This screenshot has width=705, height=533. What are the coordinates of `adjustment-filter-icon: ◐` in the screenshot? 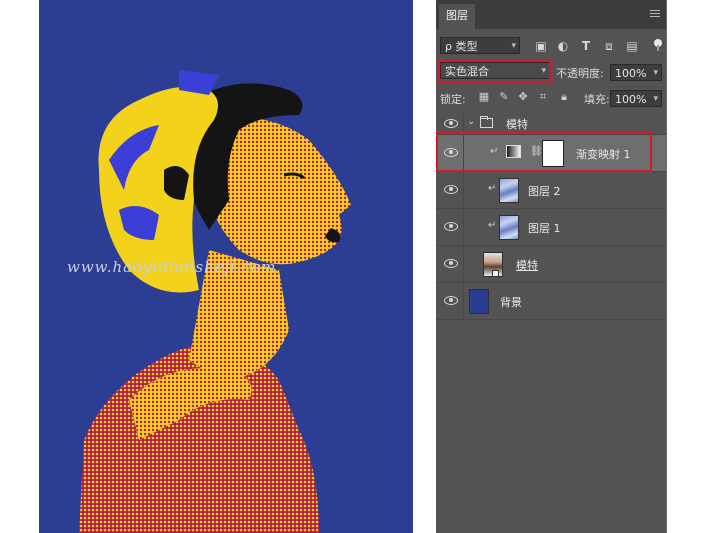 It's located at (563, 46).